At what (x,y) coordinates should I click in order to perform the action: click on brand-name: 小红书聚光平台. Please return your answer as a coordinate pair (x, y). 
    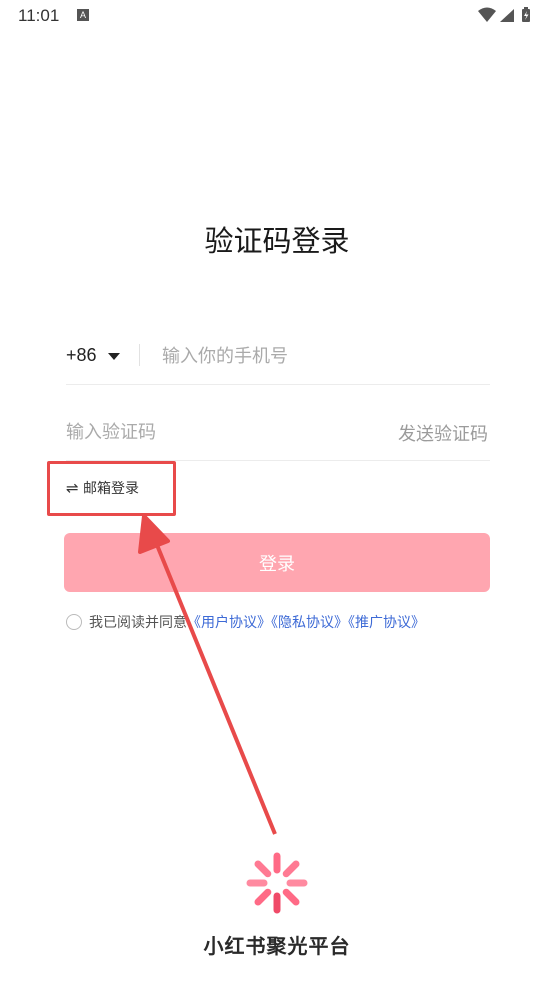
    Looking at the image, I should click on (277, 946).